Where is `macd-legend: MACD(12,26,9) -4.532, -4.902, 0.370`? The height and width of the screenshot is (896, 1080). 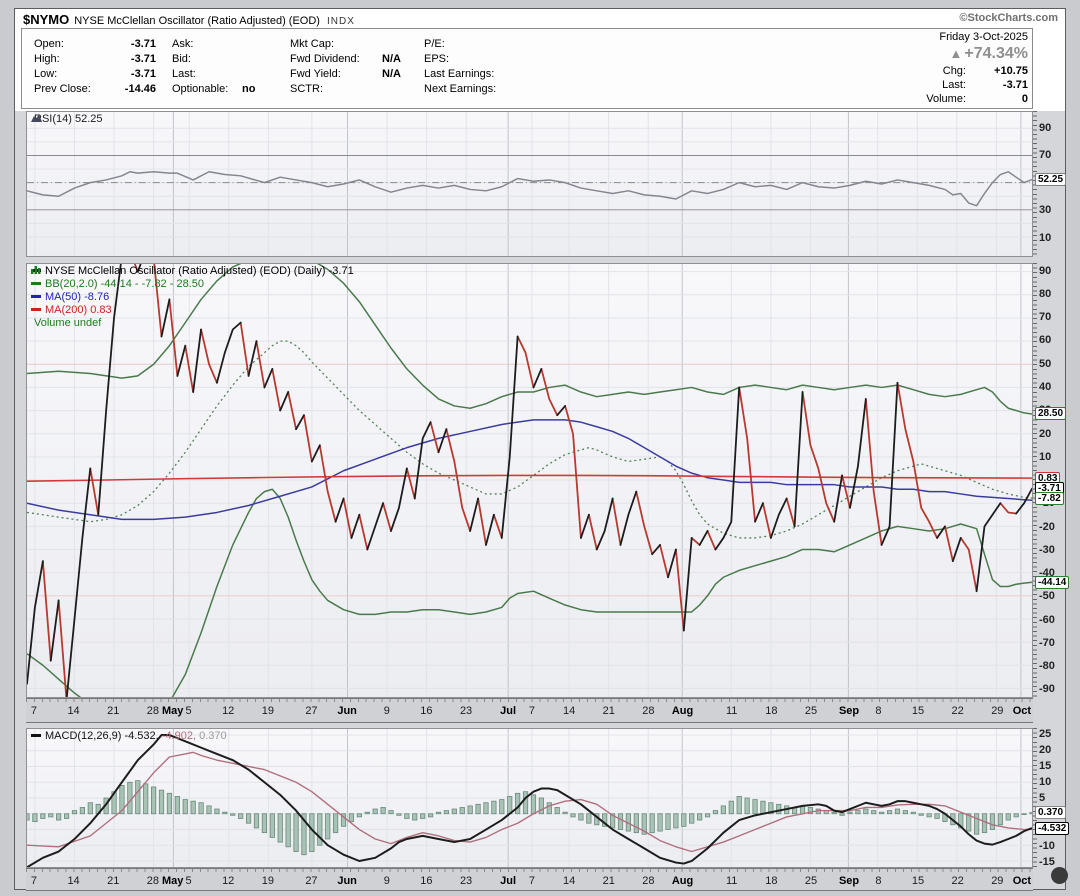
macd-legend: MACD(12,26,9) -4.532, -4.902, 0.370 is located at coordinates (129, 736).